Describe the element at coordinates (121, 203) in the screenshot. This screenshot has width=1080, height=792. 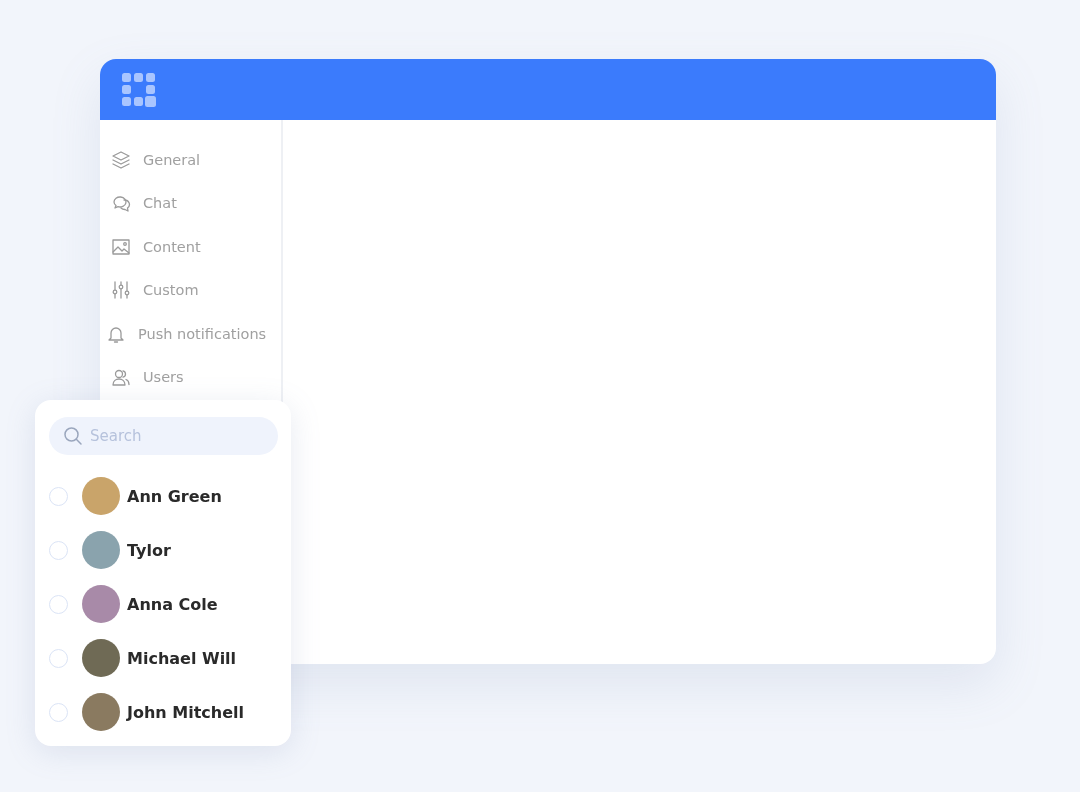
I see `chat-bubbles-icon` at that location.